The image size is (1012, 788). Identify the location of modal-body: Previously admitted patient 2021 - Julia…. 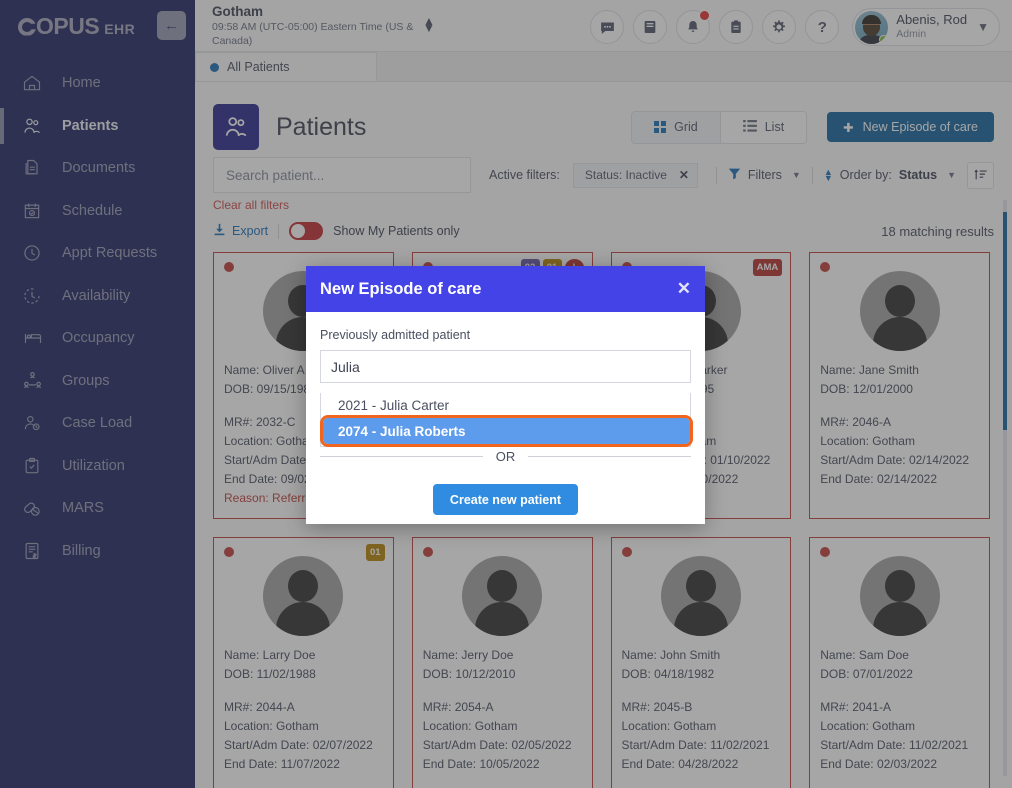
(505, 413).